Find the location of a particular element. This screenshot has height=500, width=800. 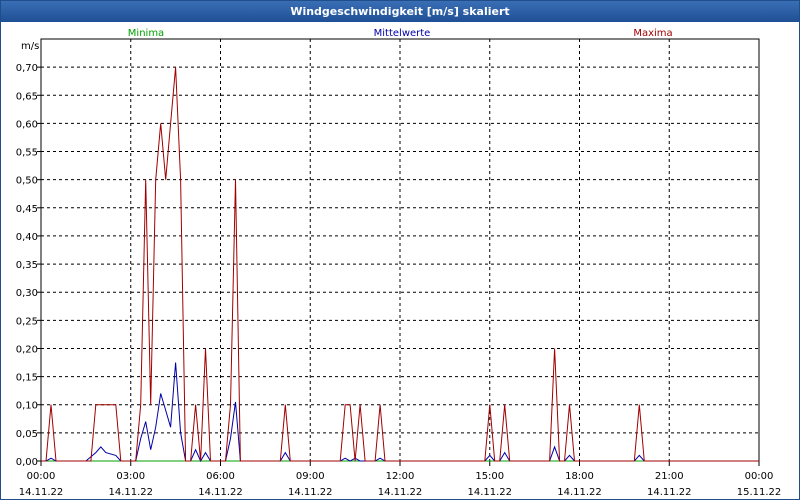

y-tick-label: 0,20 is located at coordinates (27, 349).